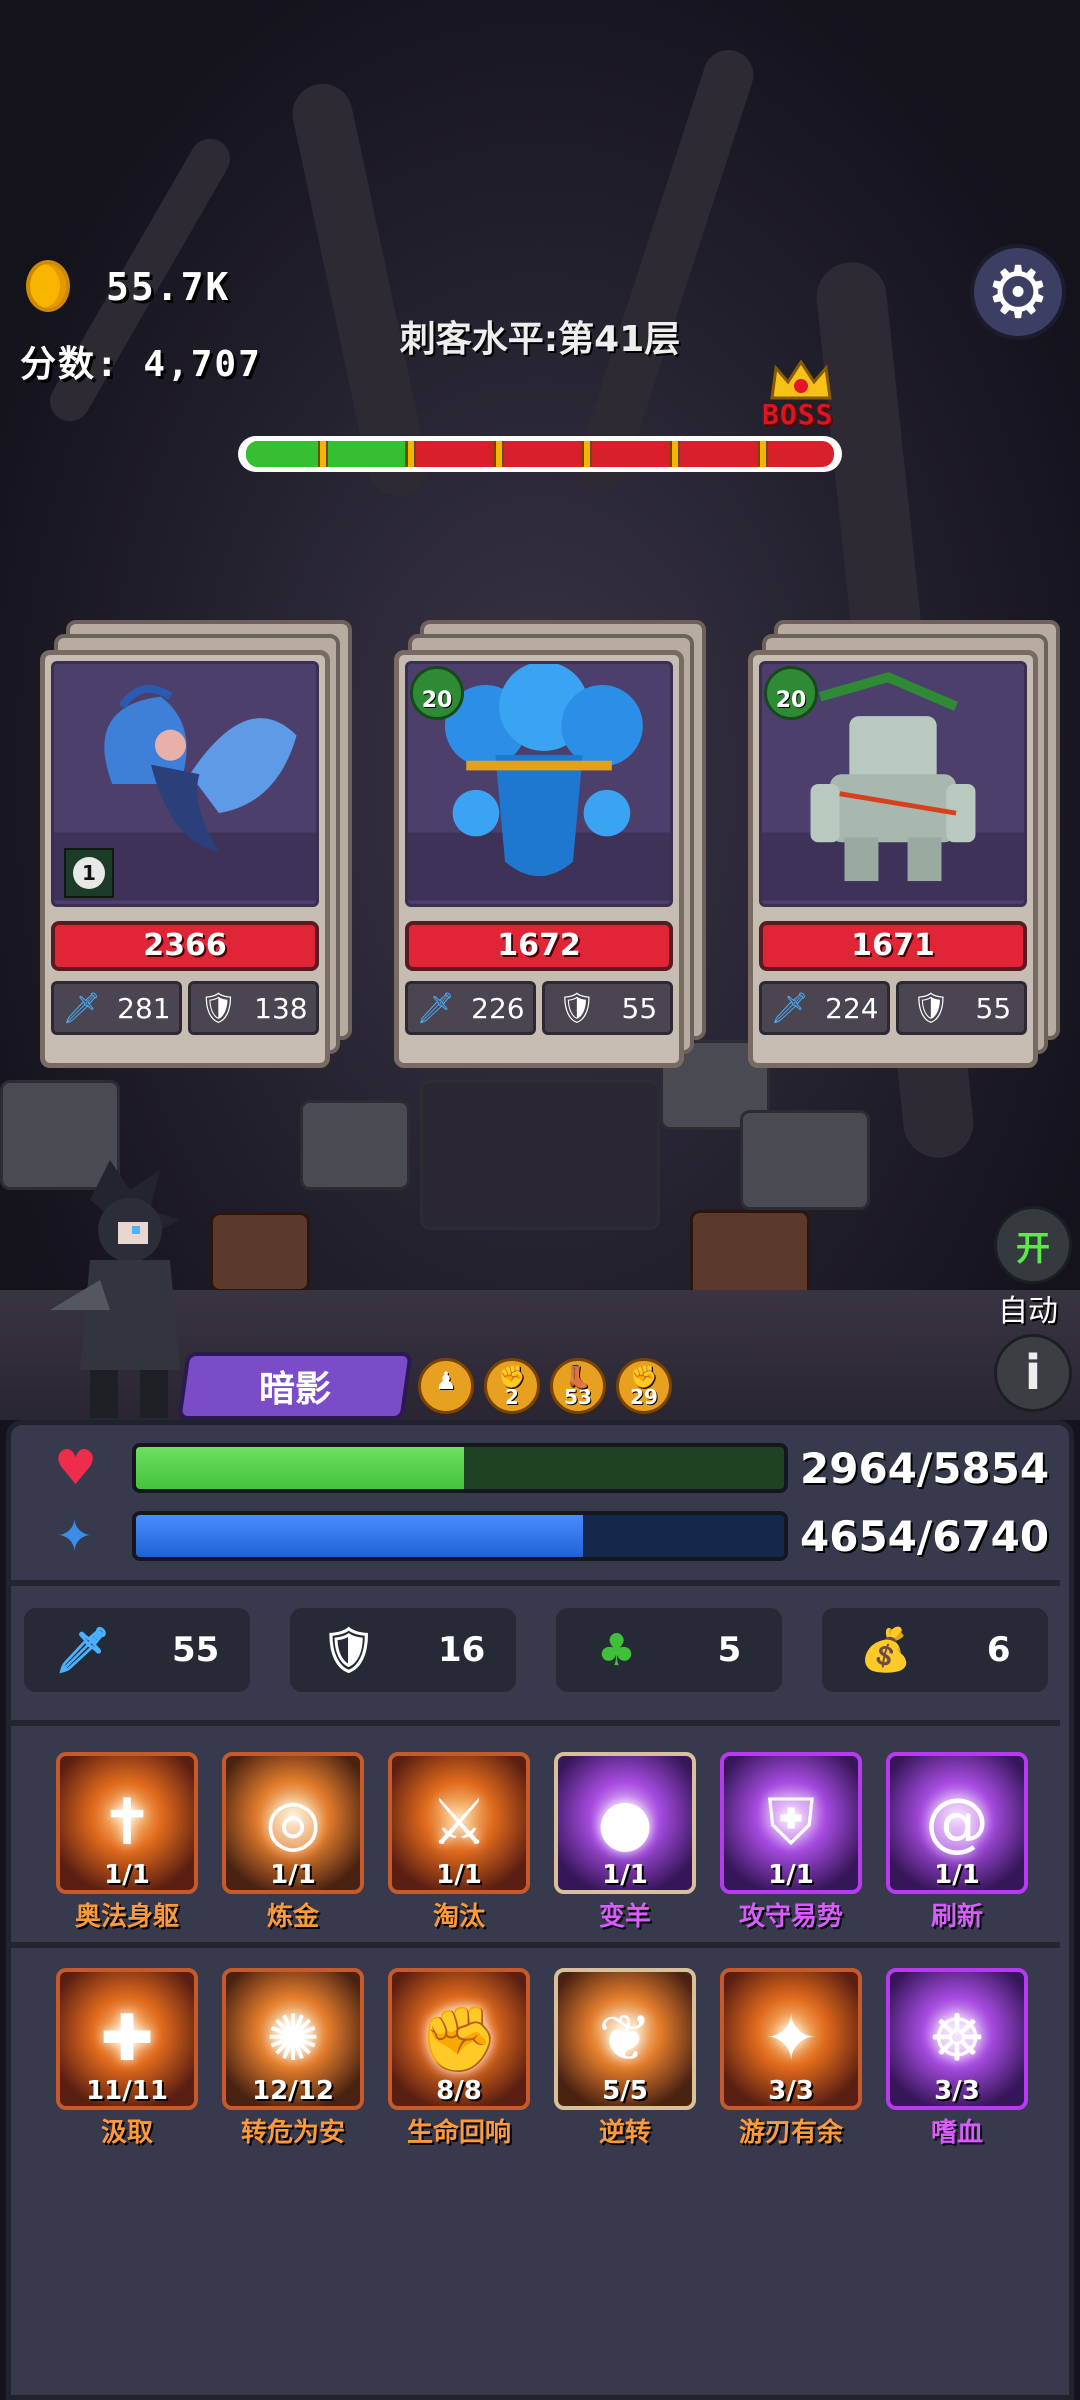 The height and width of the screenshot is (2400, 1080). I want to click on coin-icon, so click(48, 286).